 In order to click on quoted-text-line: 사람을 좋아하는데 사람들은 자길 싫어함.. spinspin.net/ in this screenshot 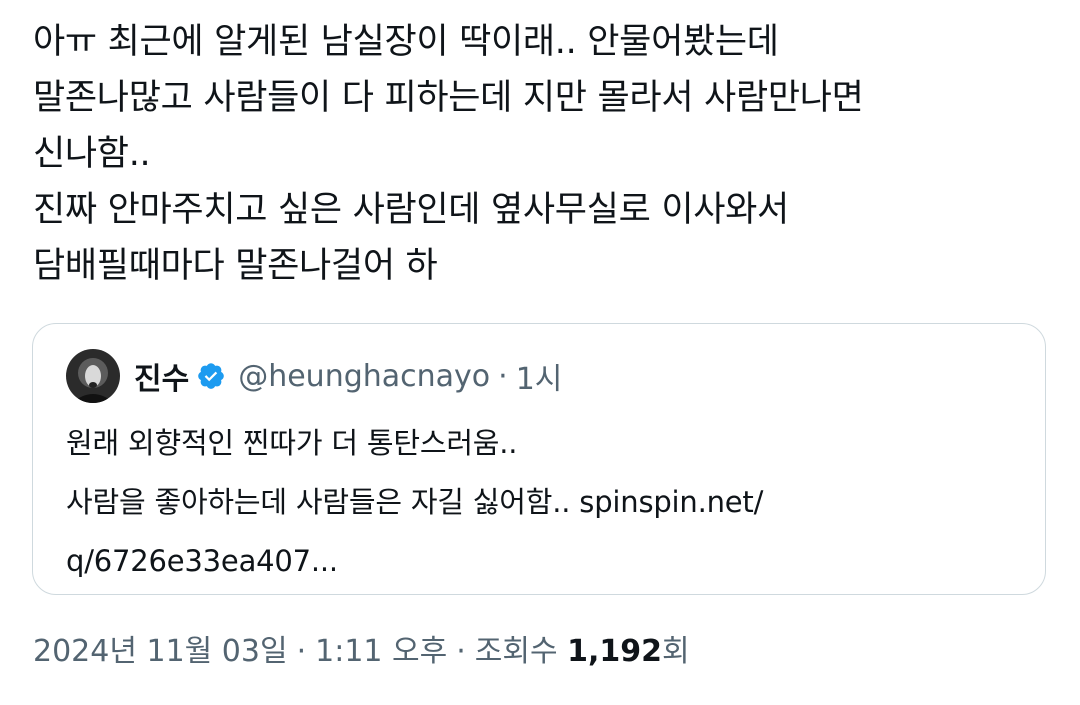, I will do `click(415, 502)`.